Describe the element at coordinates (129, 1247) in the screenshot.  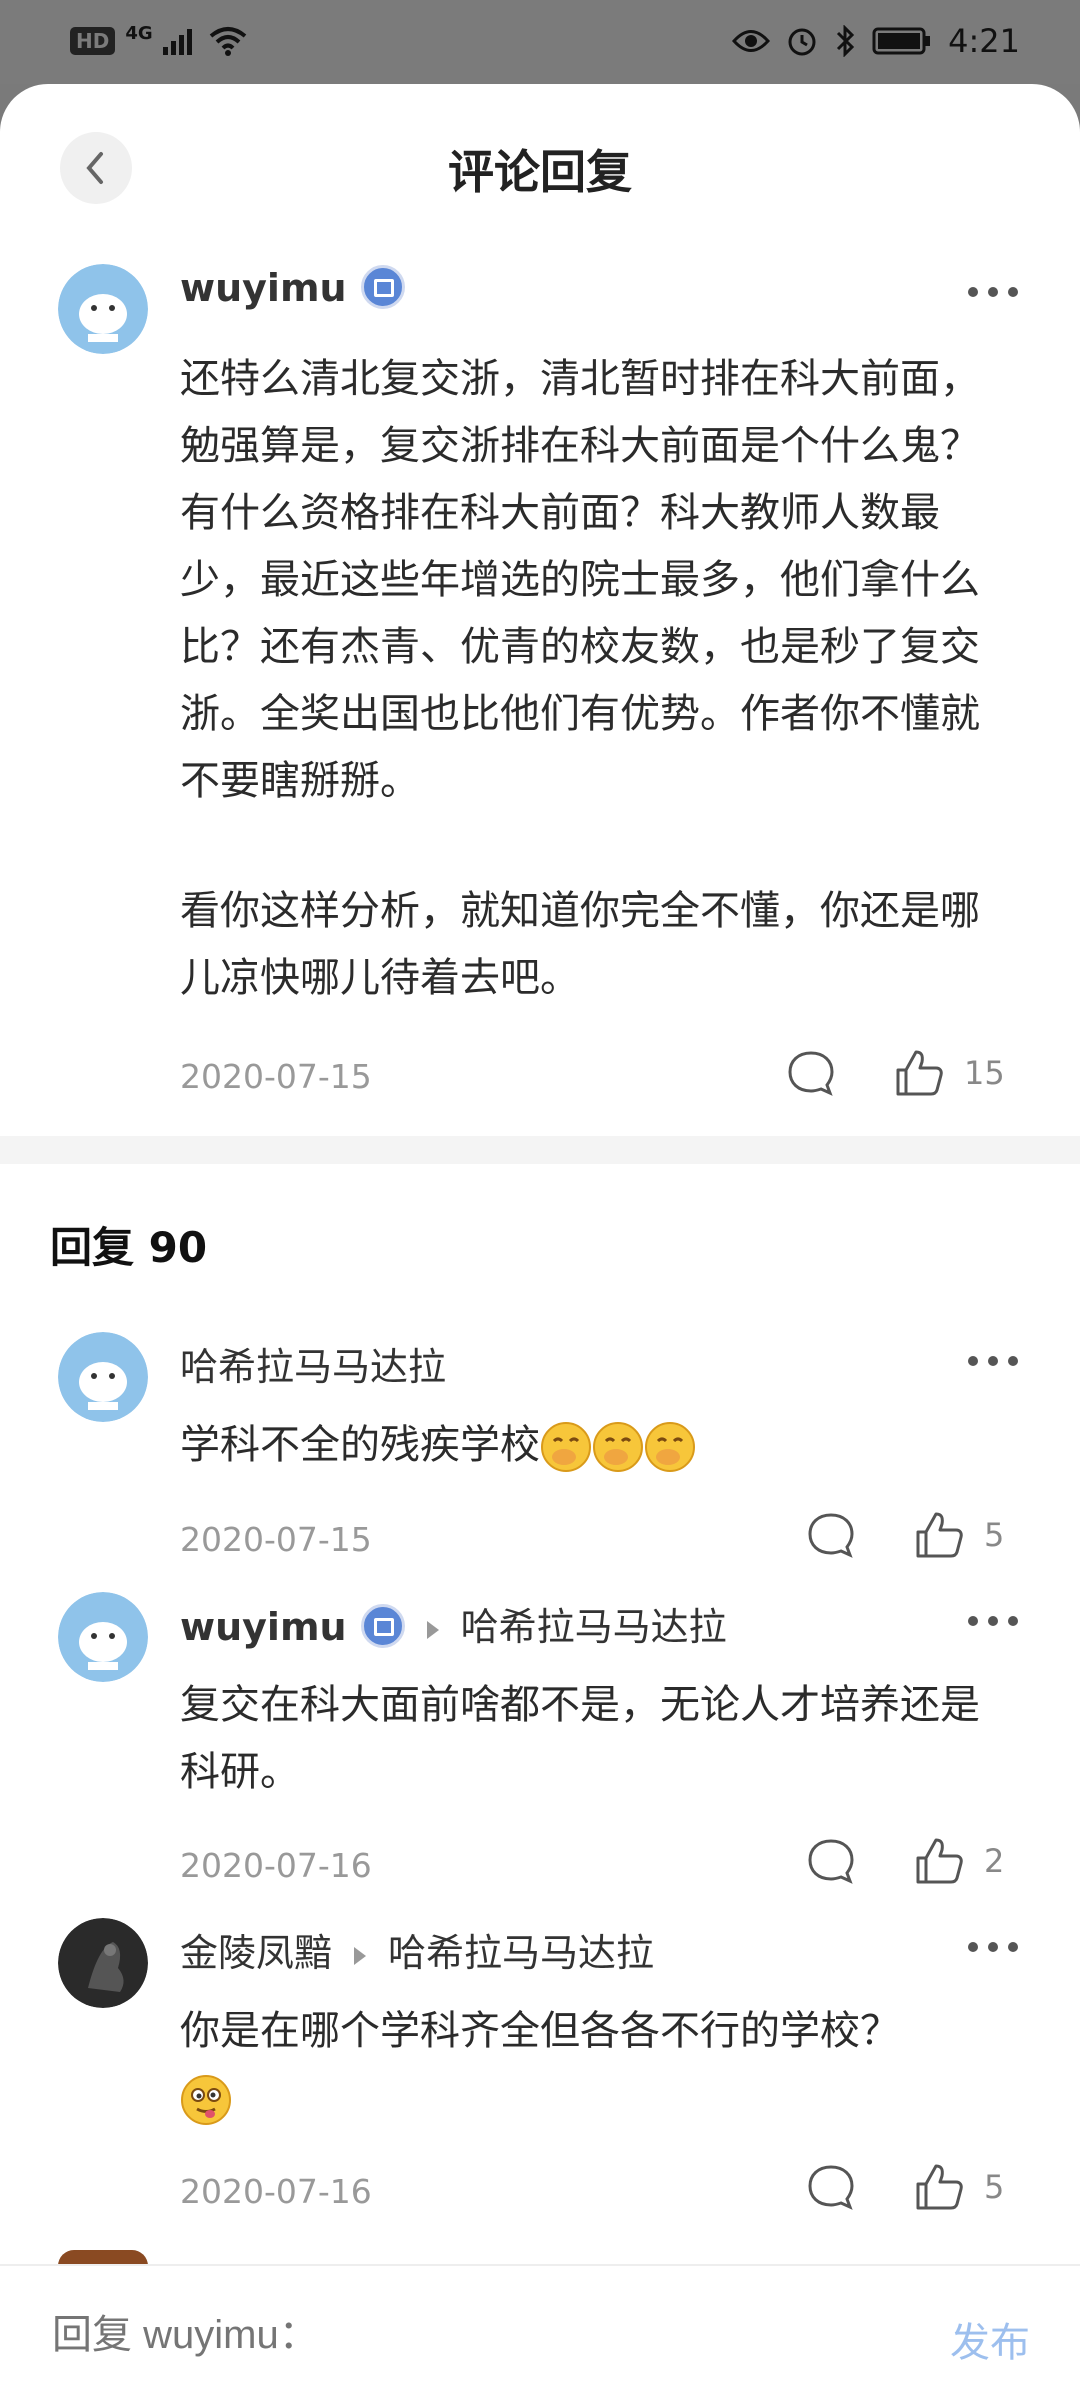
I see `replies-heading: 回复 90` at that location.